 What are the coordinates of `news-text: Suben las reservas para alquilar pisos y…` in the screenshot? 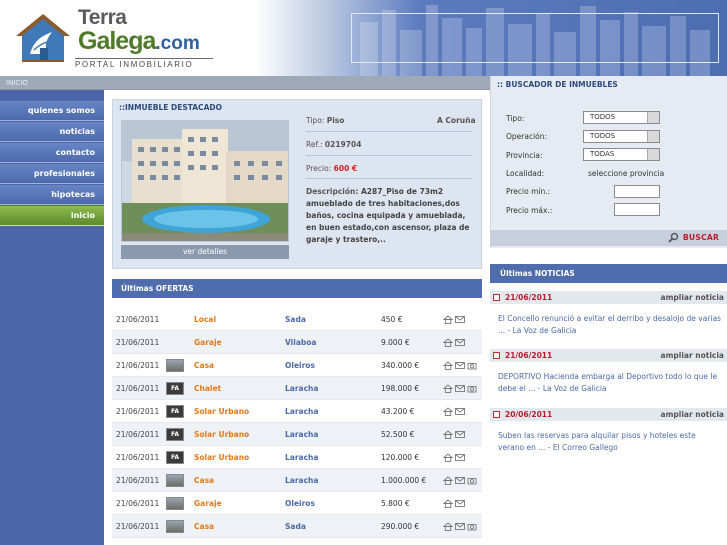 It's located at (611, 442).